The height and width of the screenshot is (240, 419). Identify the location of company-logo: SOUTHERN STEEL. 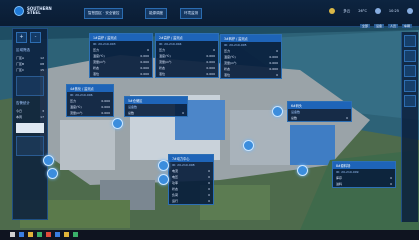
(33, 11).